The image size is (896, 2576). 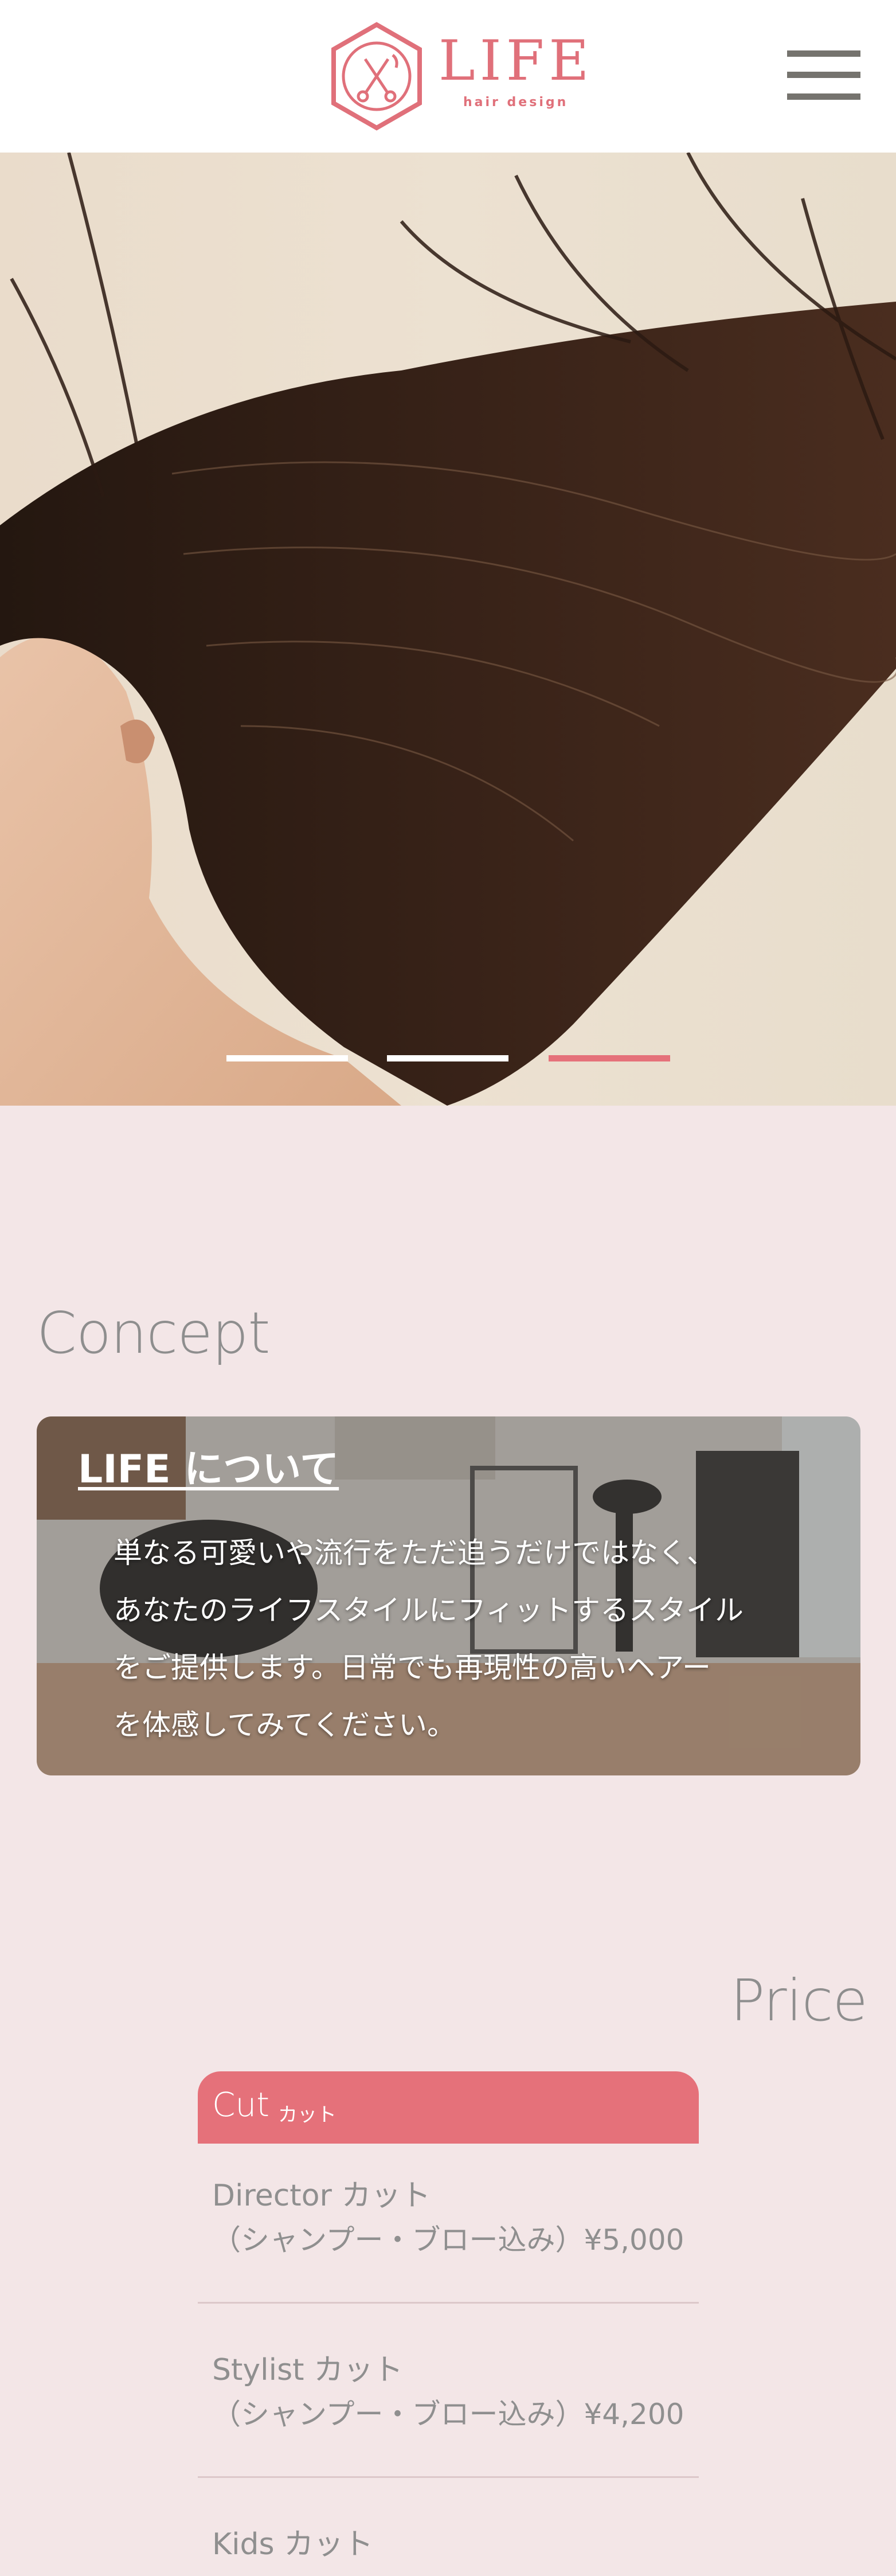 I want to click on price-category-name: Cut, so click(x=240, y=2104).